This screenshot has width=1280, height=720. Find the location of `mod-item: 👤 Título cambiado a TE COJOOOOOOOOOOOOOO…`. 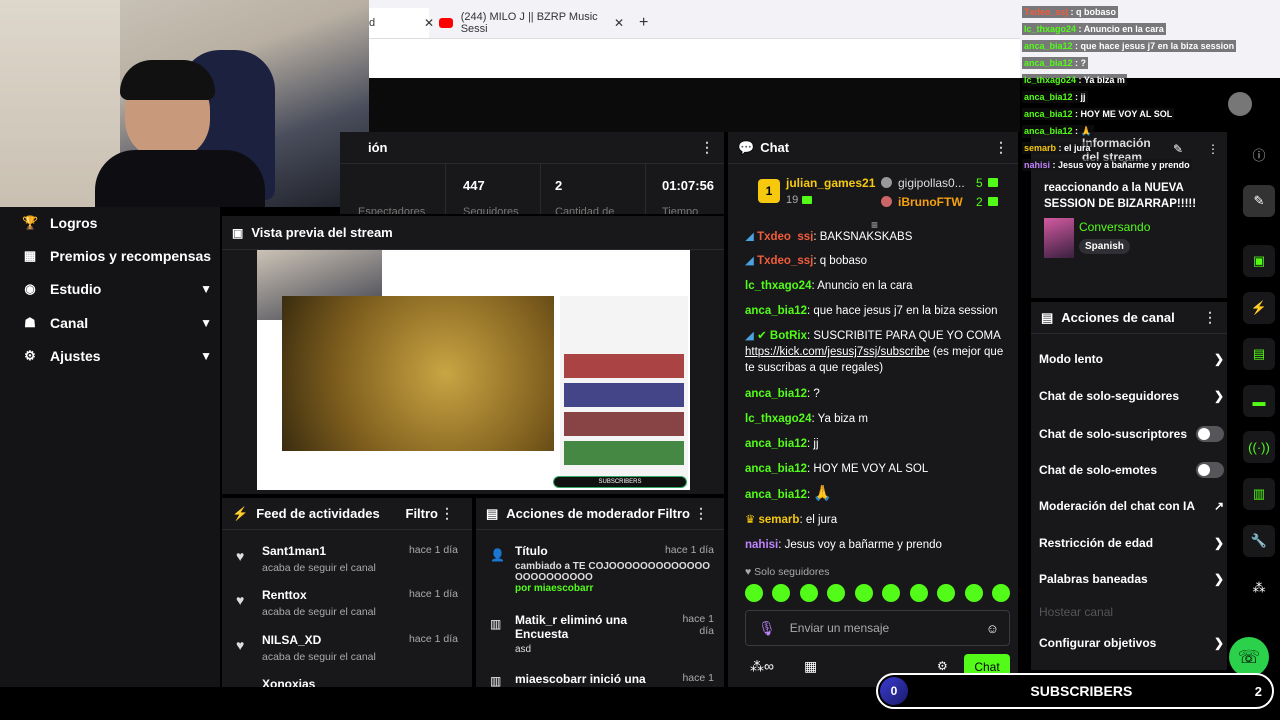

mod-item: 👤 Título cambiado a TE COJOOOOOOOOOOOOOO… is located at coordinates (602, 569).